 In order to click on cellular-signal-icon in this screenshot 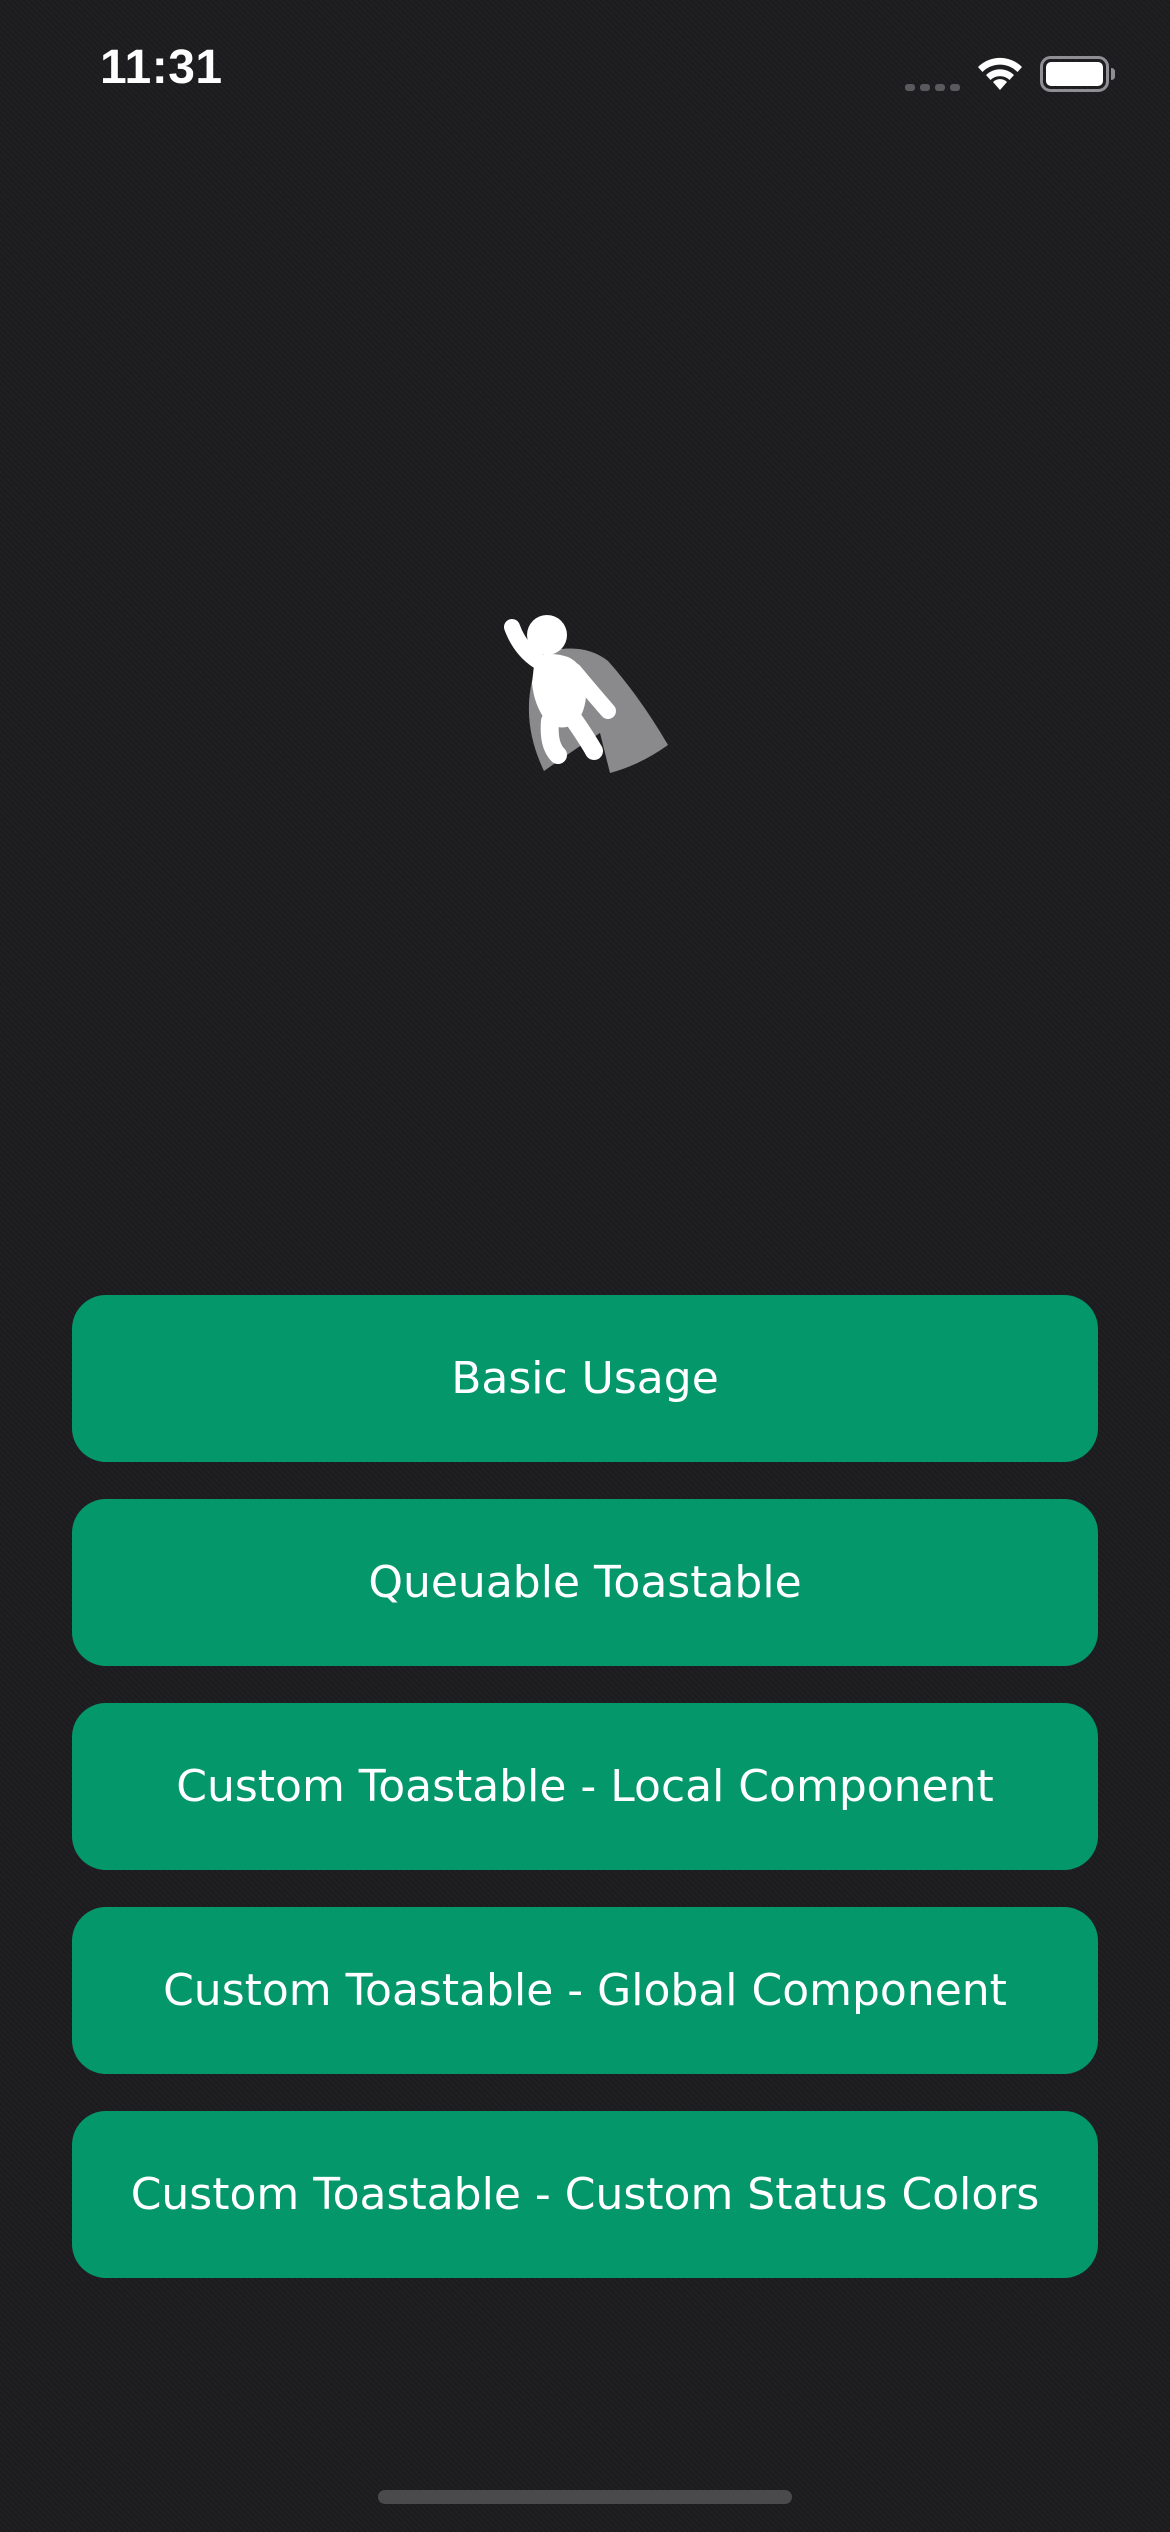, I will do `click(932, 87)`.